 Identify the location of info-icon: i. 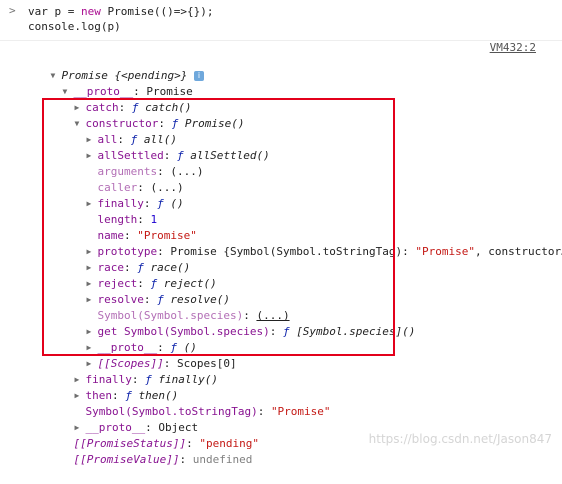
(198, 76).